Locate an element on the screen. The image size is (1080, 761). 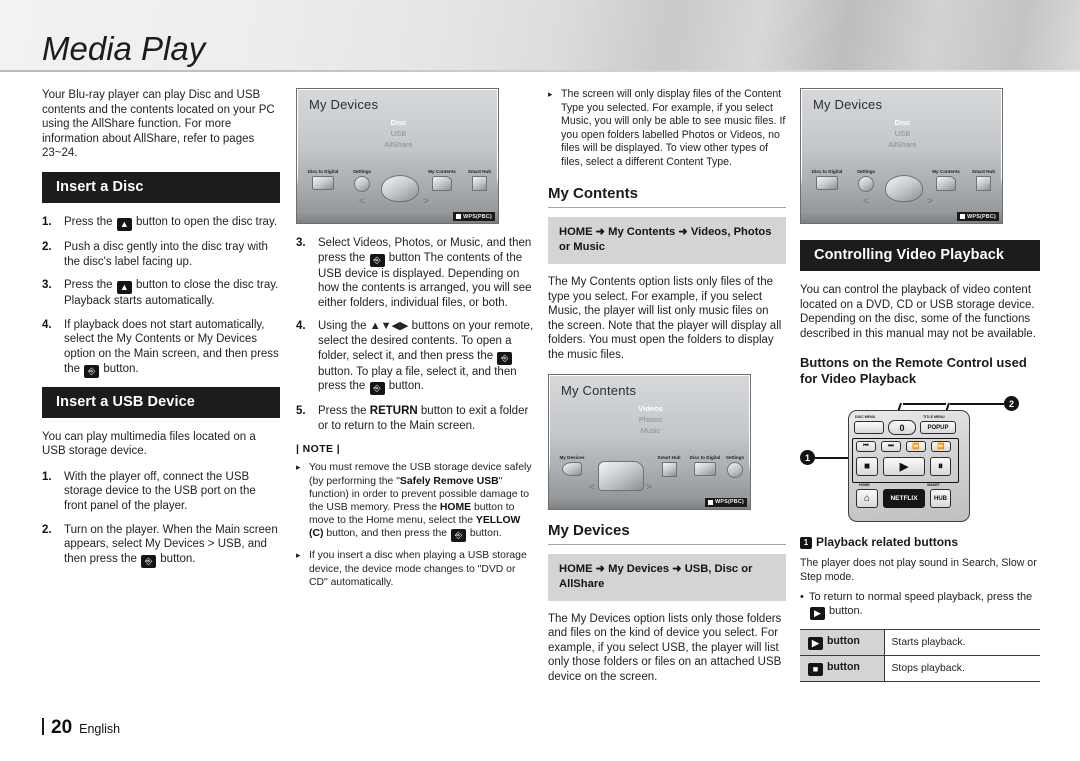
play-button: ▶ is located at coordinates (904, 467).